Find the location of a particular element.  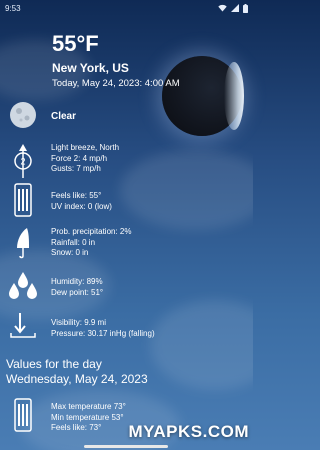

wind-direction-icon: 2 is located at coordinates (23, 161).